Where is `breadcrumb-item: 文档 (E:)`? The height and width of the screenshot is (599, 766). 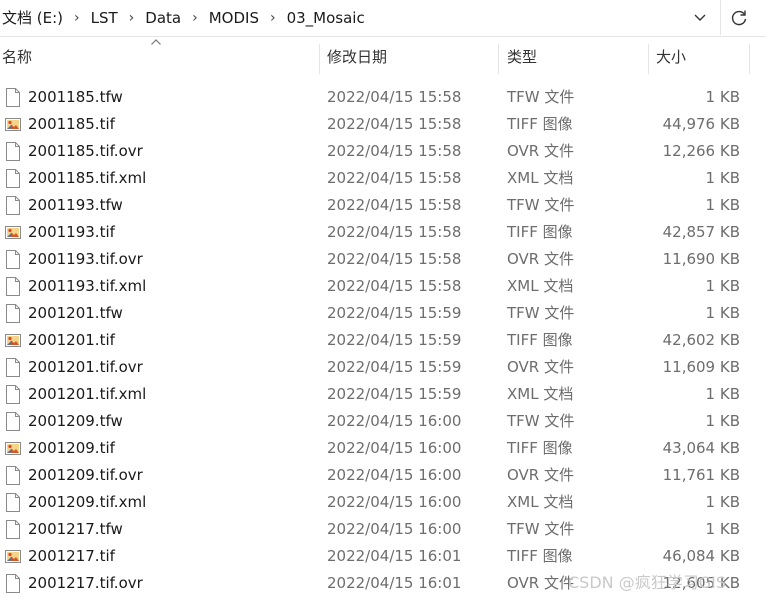 breadcrumb-item: 文档 (E:) is located at coordinates (34, 17).